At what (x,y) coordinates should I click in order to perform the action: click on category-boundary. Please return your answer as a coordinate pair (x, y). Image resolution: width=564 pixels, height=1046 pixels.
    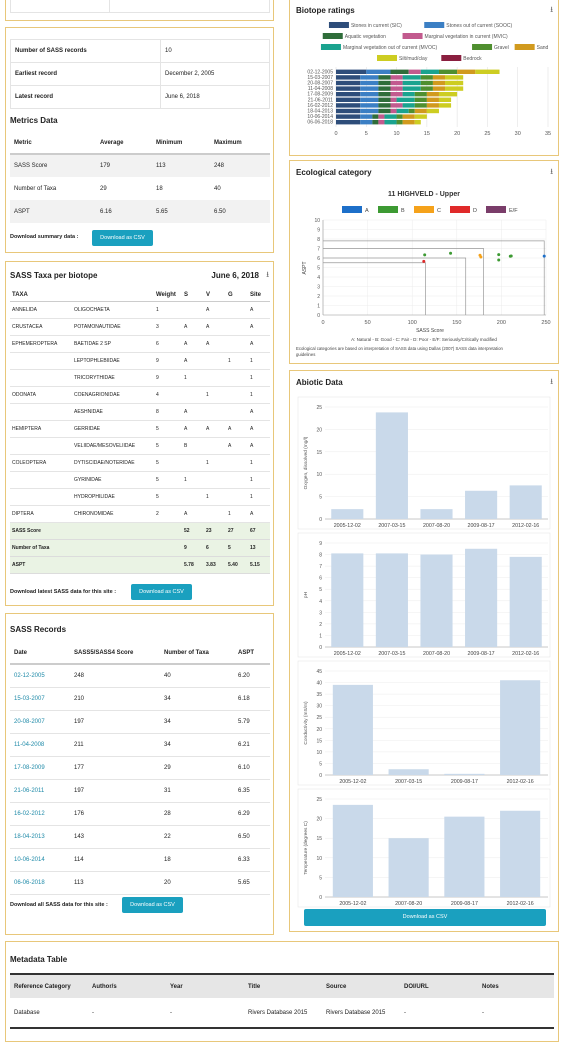
    Looking at the image, I should click on (403, 281).